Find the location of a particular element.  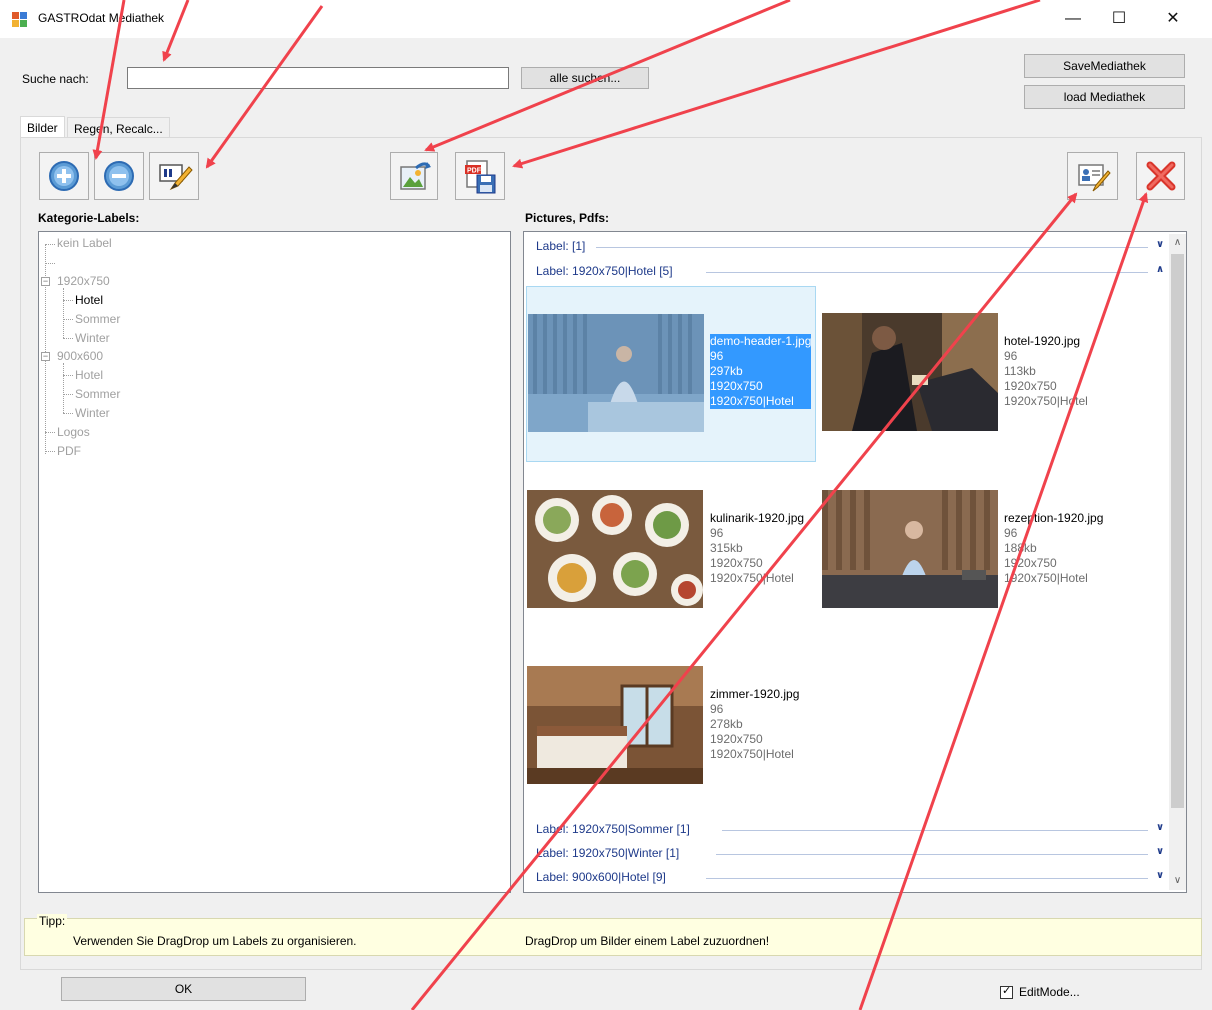

pdf-save-button: PDF is located at coordinates (480, 176).